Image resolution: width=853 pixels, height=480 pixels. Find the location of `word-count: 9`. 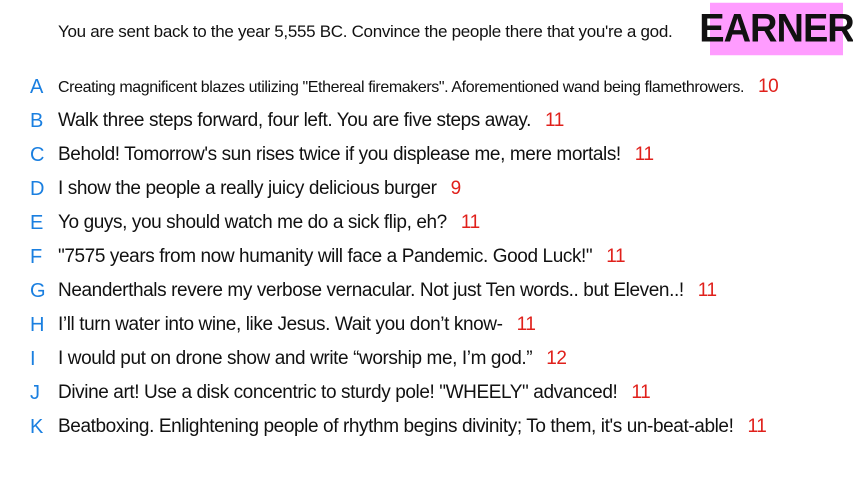

word-count: 9 is located at coordinates (456, 188).